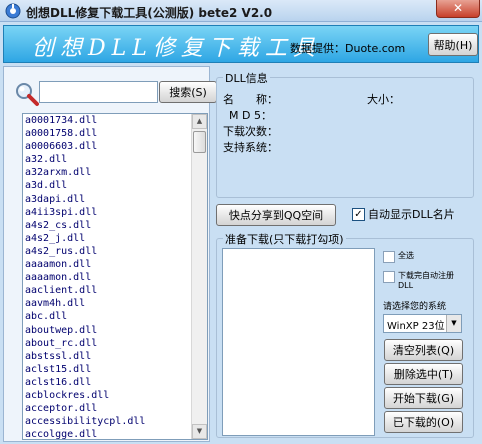 This screenshot has height=444, width=482. Describe the element at coordinates (453, 44) in the screenshot. I see `help-button: 帮助(H)` at that location.